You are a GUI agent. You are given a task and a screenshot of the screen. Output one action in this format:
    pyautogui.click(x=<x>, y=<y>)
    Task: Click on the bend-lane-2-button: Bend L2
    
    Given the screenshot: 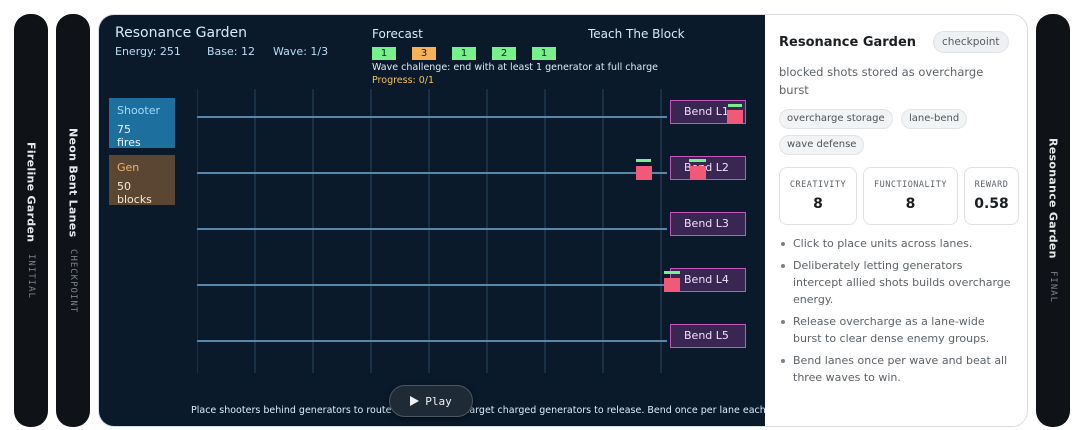 What is the action you would take?
    pyautogui.click(x=708, y=168)
    